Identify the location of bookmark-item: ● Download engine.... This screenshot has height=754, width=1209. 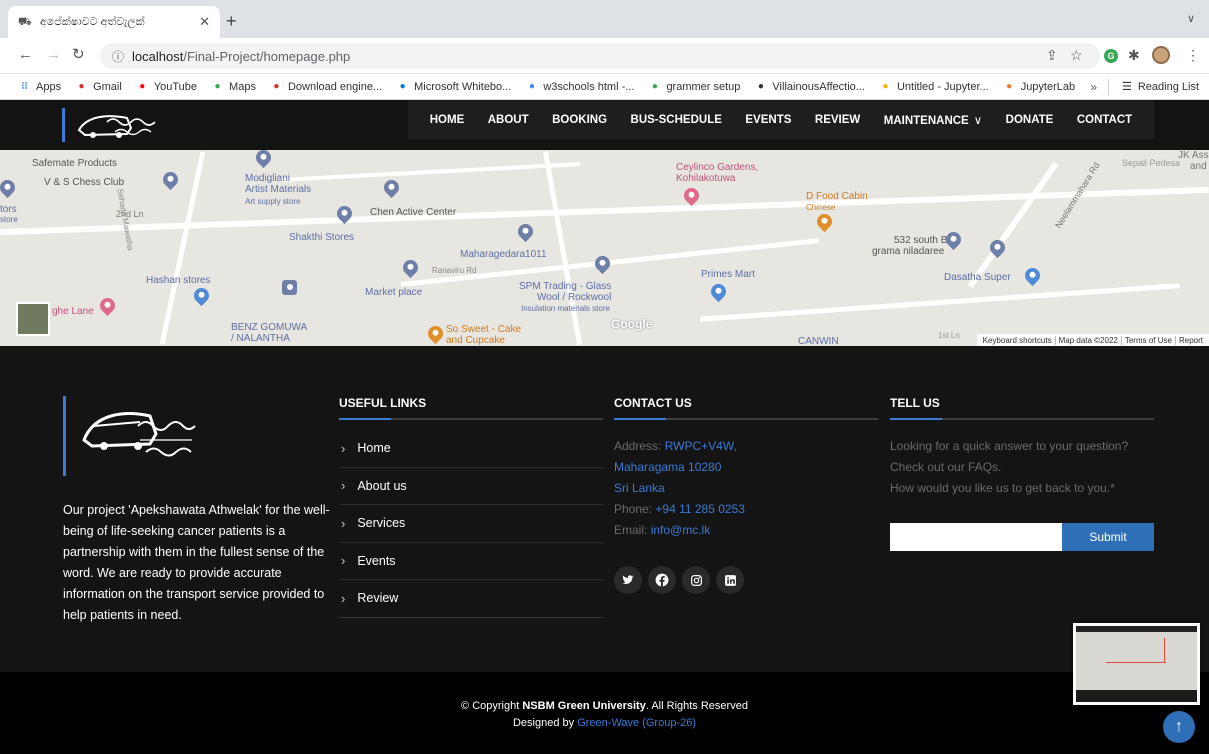
(326, 87).